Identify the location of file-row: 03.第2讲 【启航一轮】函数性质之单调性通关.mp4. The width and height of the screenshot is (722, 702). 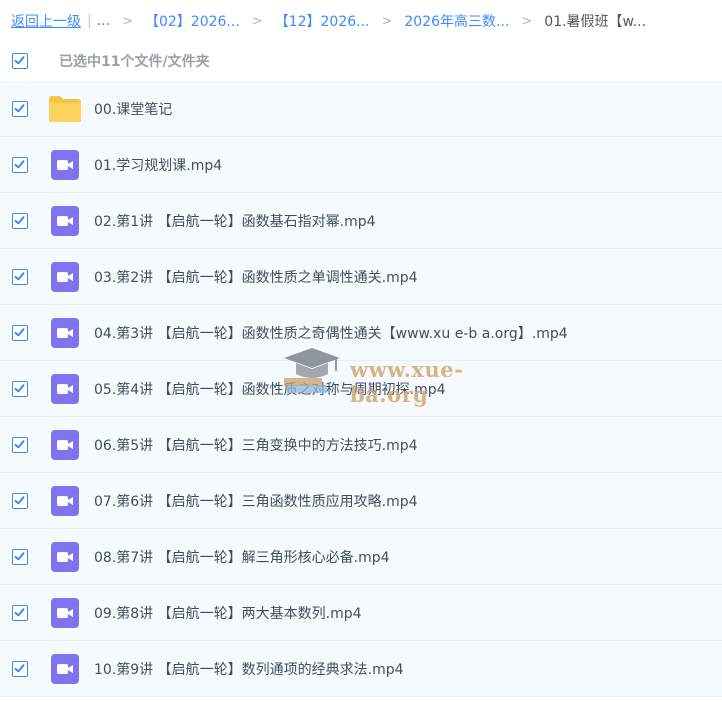
(361, 277).